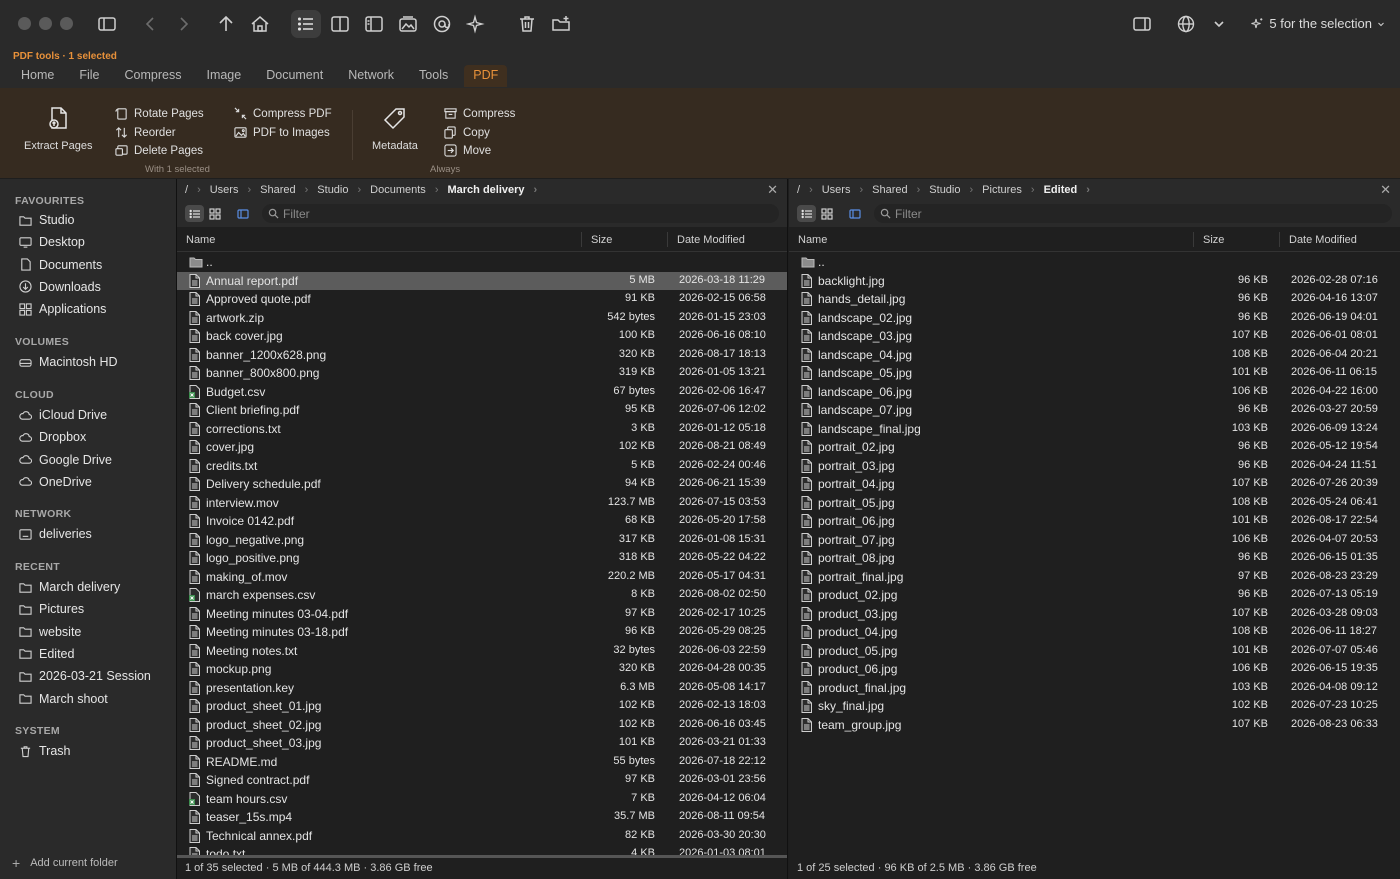 The width and height of the screenshot is (1400, 879). I want to click on breadcrumb-item: March delivery ›, so click(496, 190).